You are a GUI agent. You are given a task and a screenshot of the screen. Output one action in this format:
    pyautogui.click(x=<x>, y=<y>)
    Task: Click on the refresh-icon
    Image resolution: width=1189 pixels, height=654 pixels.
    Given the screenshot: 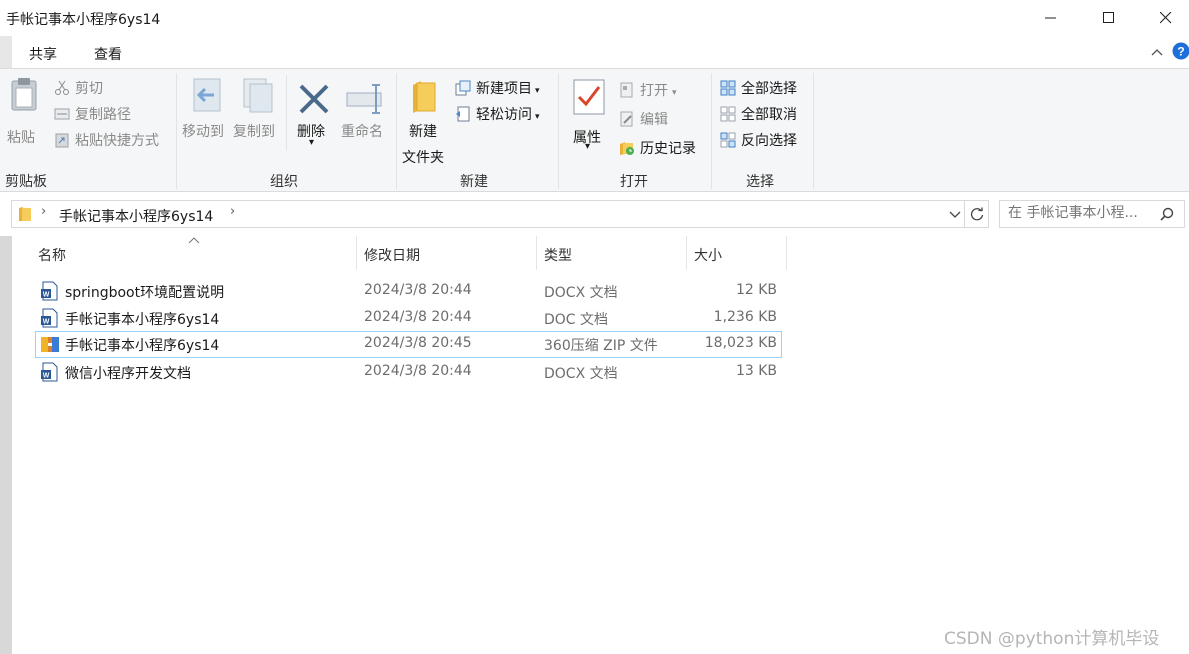 What is the action you would take?
    pyautogui.click(x=976, y=214)
    